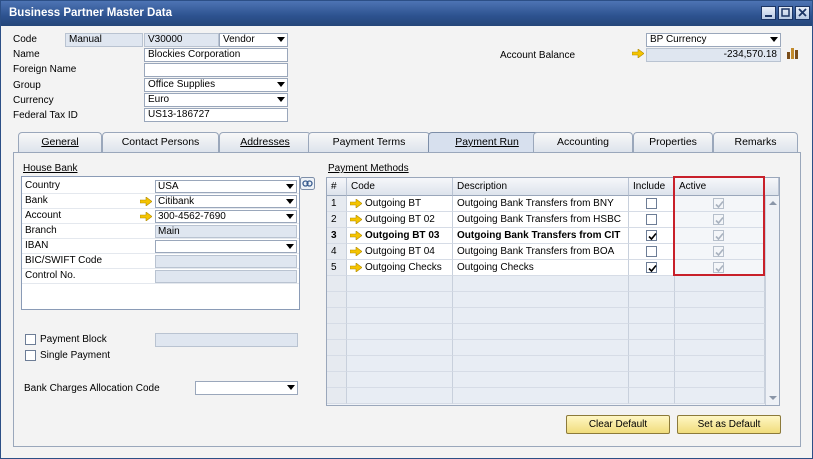 The height and width of the screenshot is (459, 813). I want to click on code-field: V30000, so click(181, 40).